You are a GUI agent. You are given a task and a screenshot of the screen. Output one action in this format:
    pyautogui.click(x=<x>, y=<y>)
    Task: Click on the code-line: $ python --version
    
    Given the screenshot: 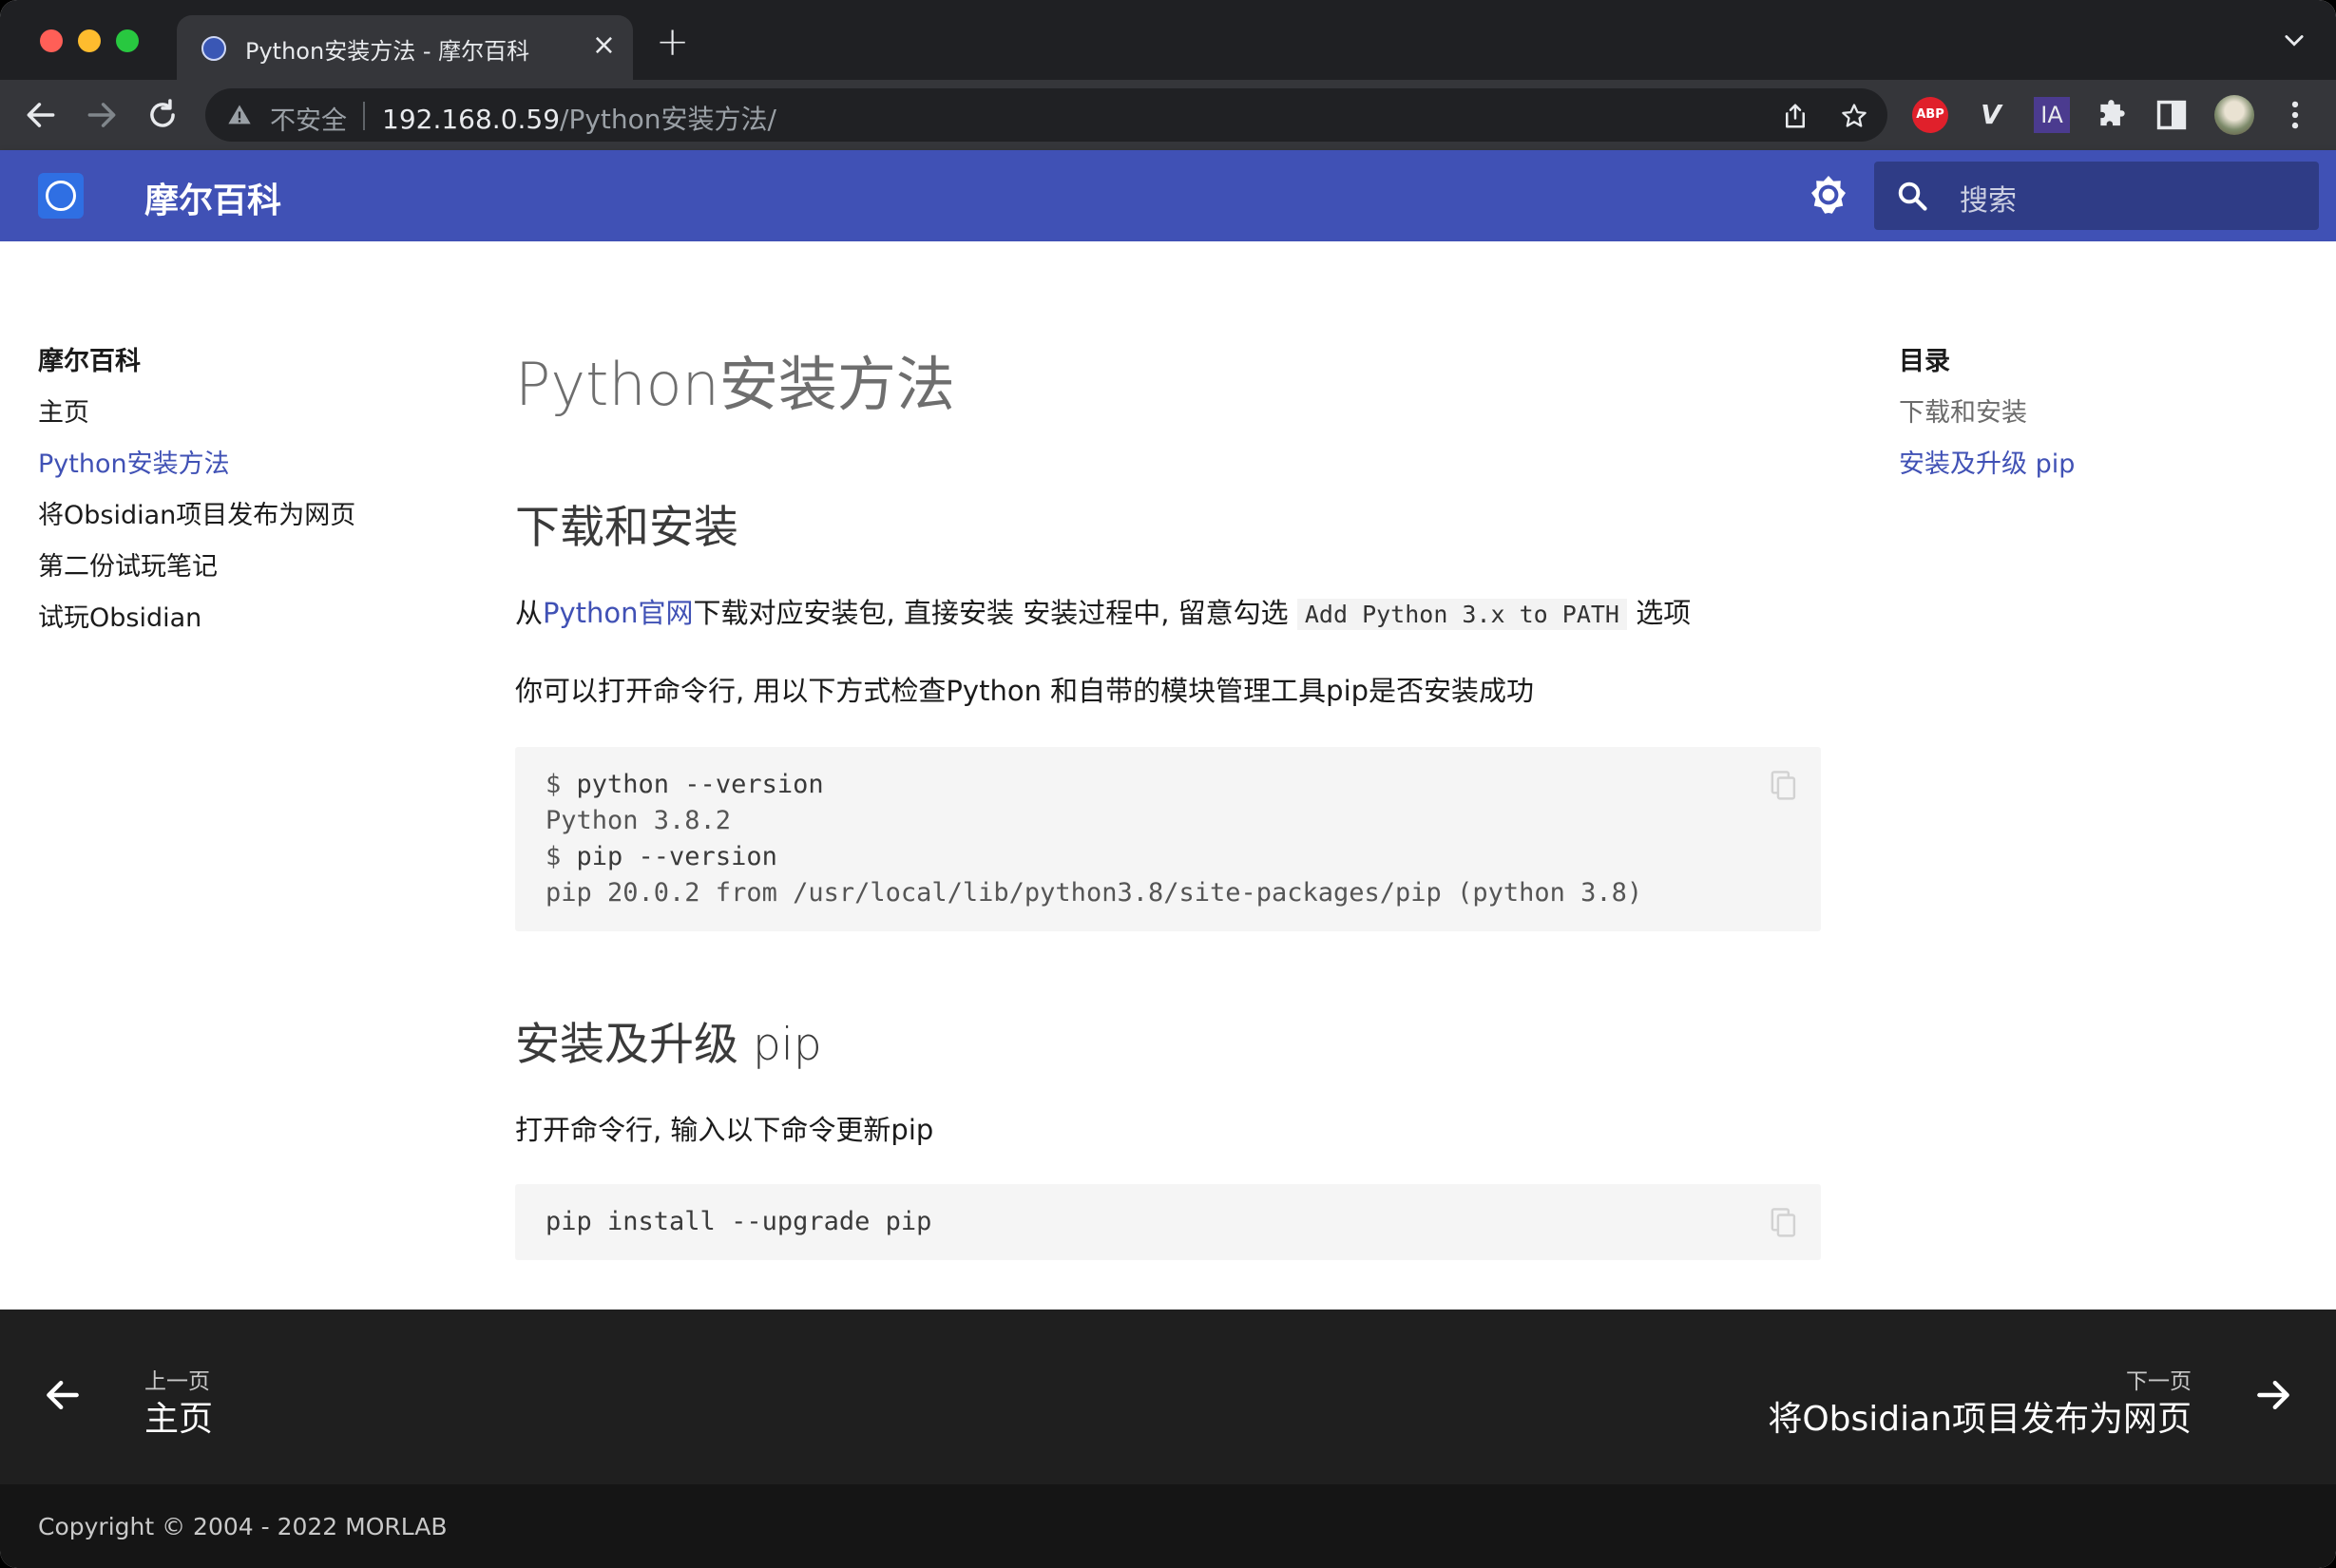 What is the action you would take?
    pyautogui.click(x=685, y=785)
    